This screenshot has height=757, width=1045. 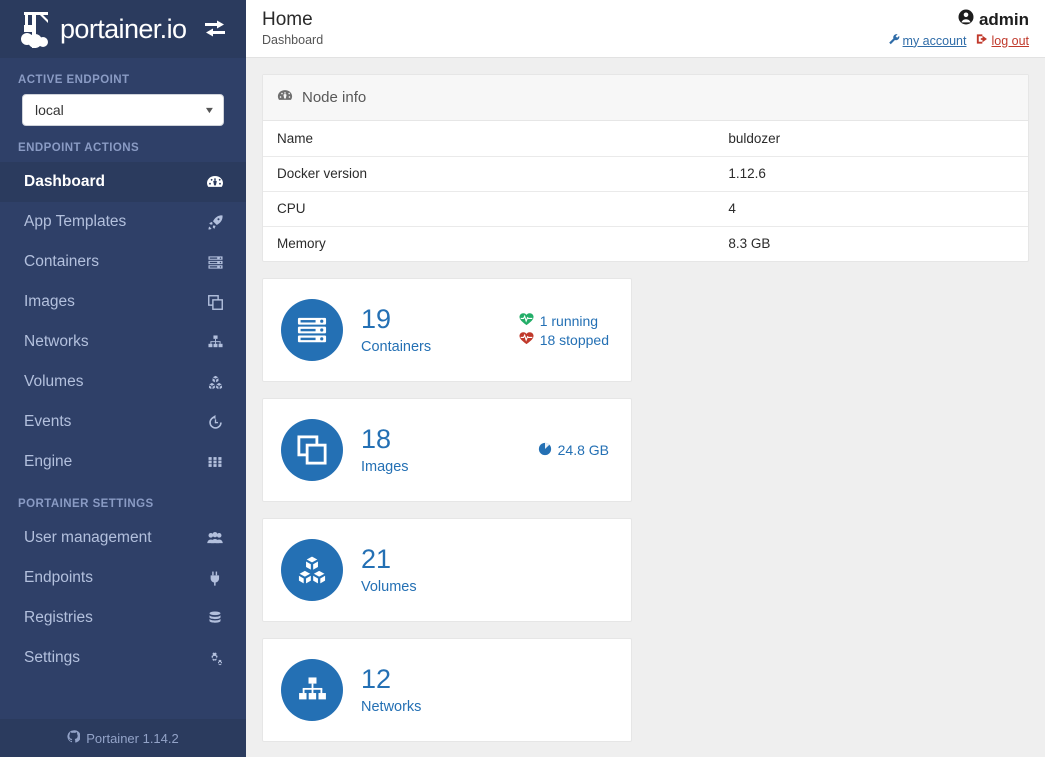 What do you see at coordinates (376, 678) in the screenshot?
I see `card-value: 12` at bounding box center [376, 678].